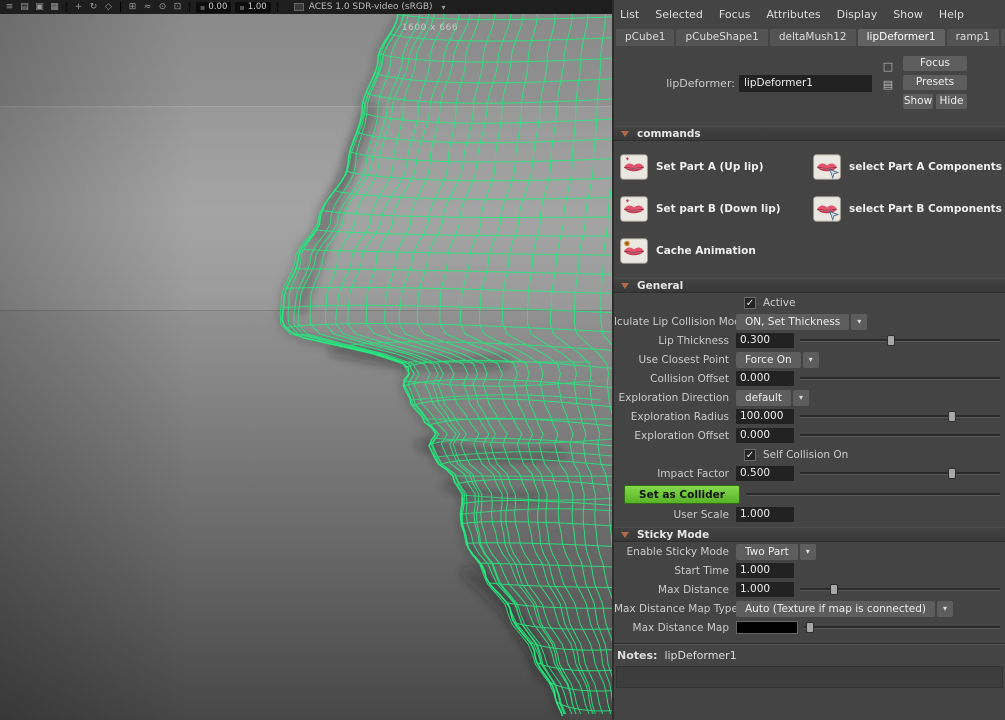 The image size is (1005, 720). I want to click on exploration-offset-row: Exploration Offset 0.000, so click(809, 435).